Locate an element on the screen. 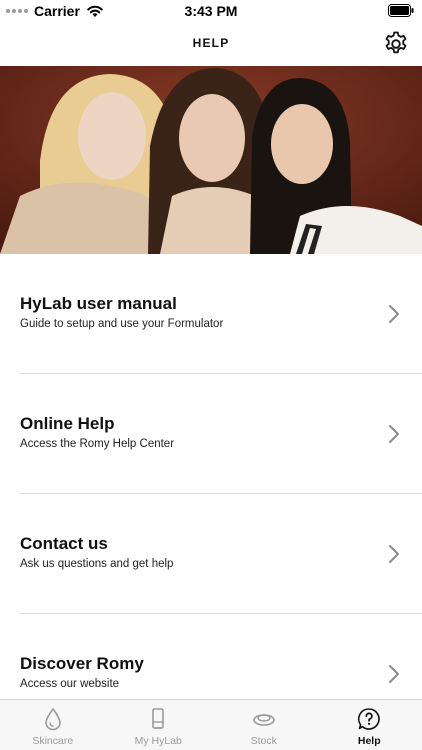 The height and width of the screenshot is (750, 422). menu-item-title: Discover Romy is located at coordinates (82, 663).